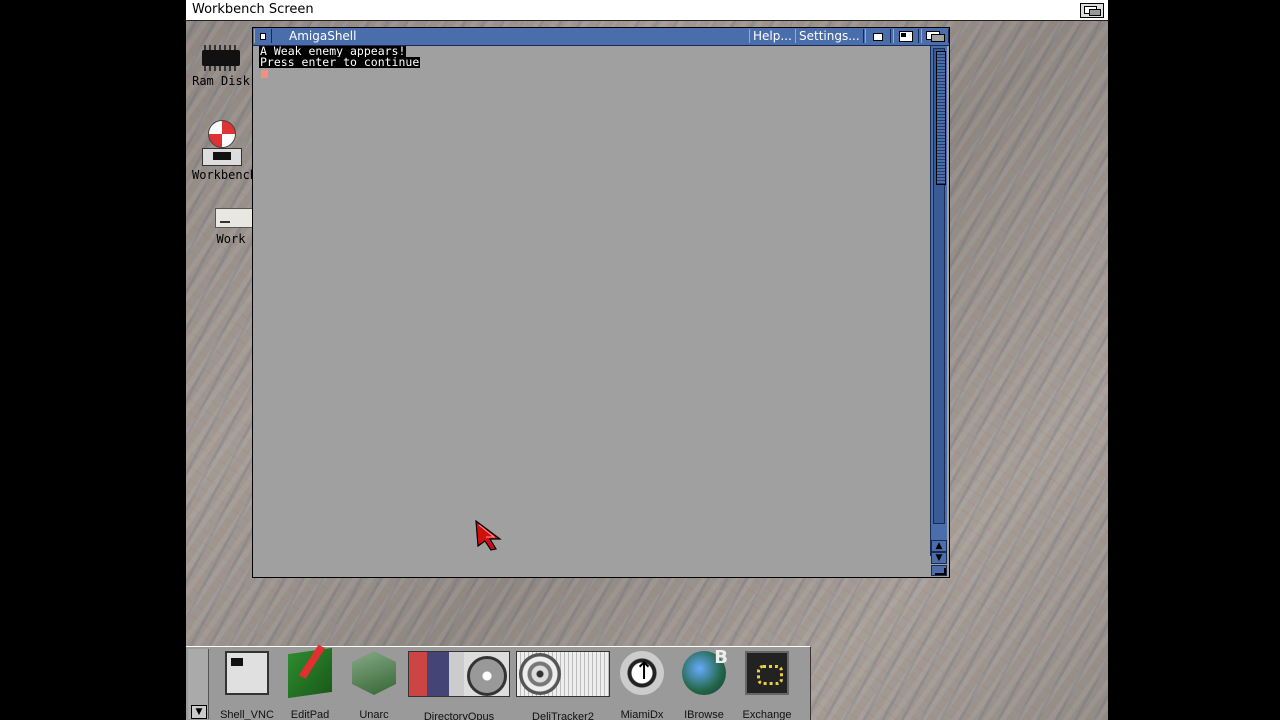  What do you see at coordinates (939, 558) in the screenshot?
I see `scroll-down-icon: ▼` at bounding box center [939, 558].